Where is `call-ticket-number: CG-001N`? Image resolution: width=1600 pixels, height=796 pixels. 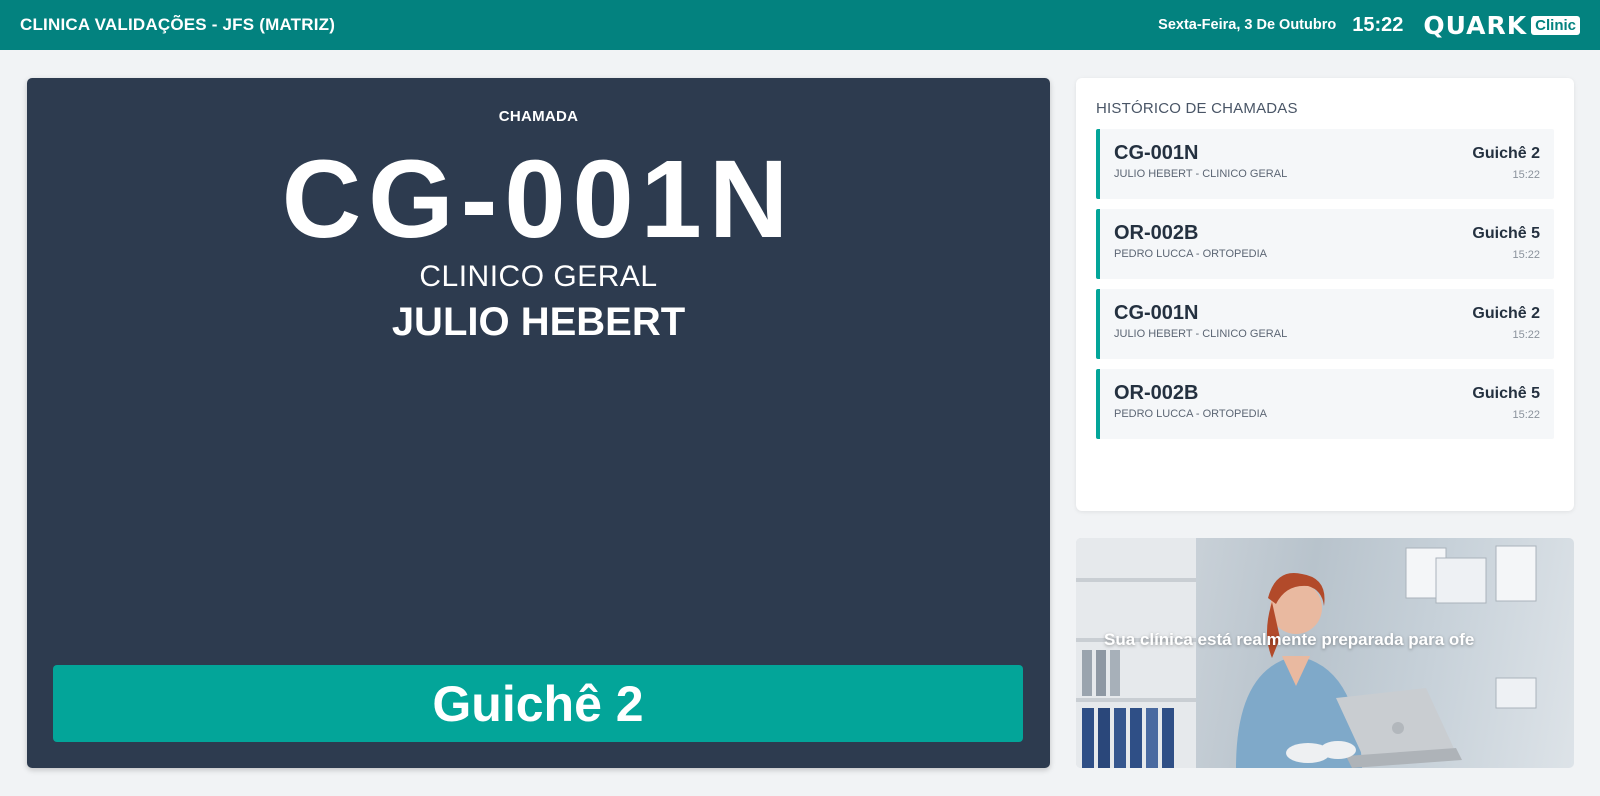 call-ticket-number: CG-001N is located at coordinates (538, 199).